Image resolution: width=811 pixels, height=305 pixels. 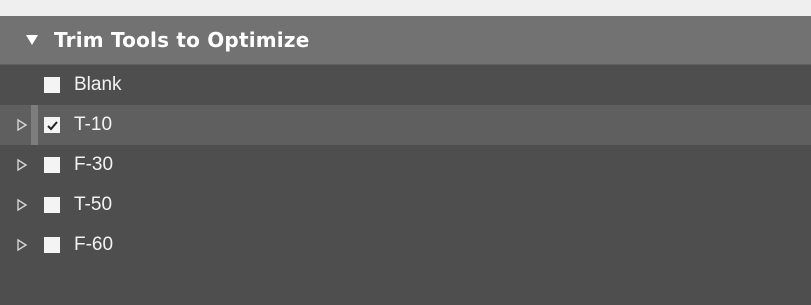 What do you see at coordinates (405, 245) in the screenshot?
I see `list-item-f-60: F-60` at bounding box center [405, 245].